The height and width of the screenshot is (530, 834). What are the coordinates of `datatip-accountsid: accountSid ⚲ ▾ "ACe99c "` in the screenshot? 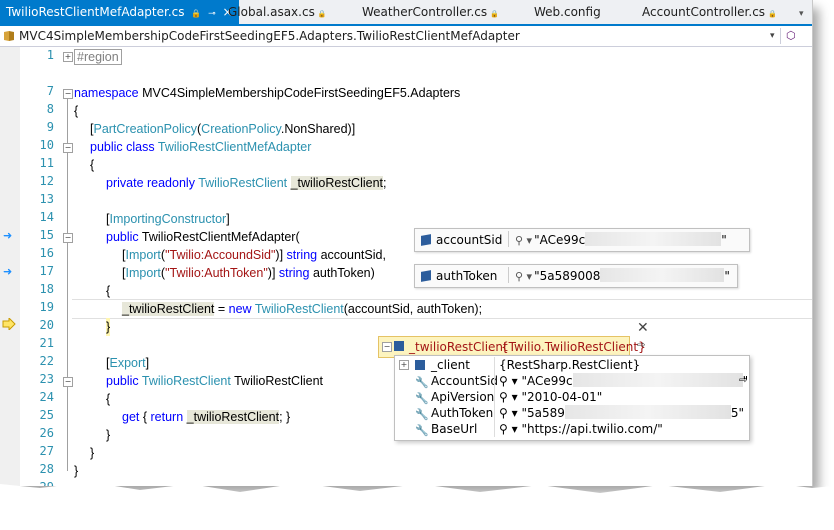 It's located at (582, 240).